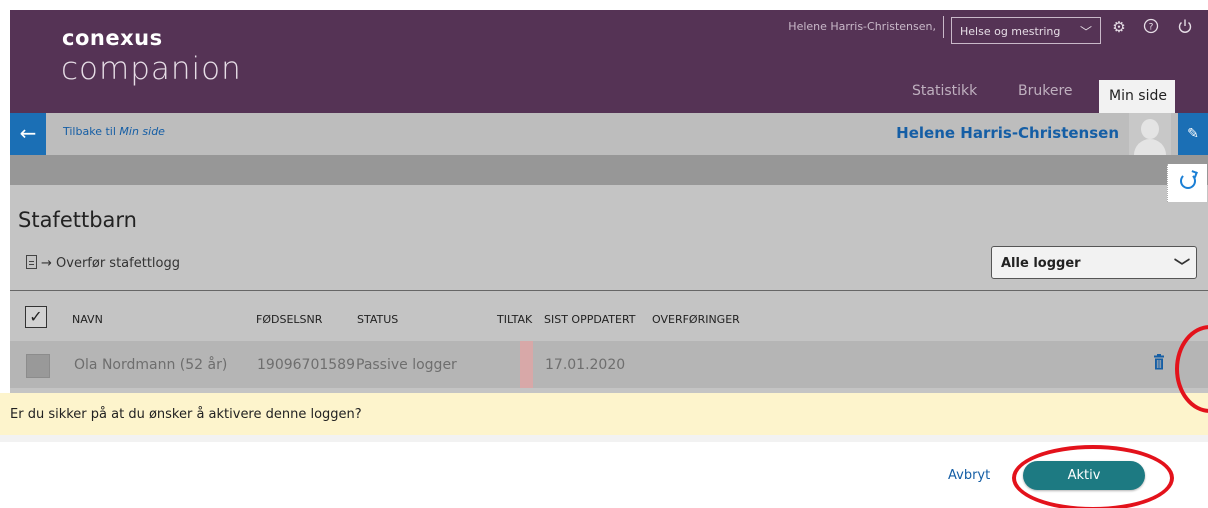  I want to click on highlight-ring-aktiv, so click(1093, 476).